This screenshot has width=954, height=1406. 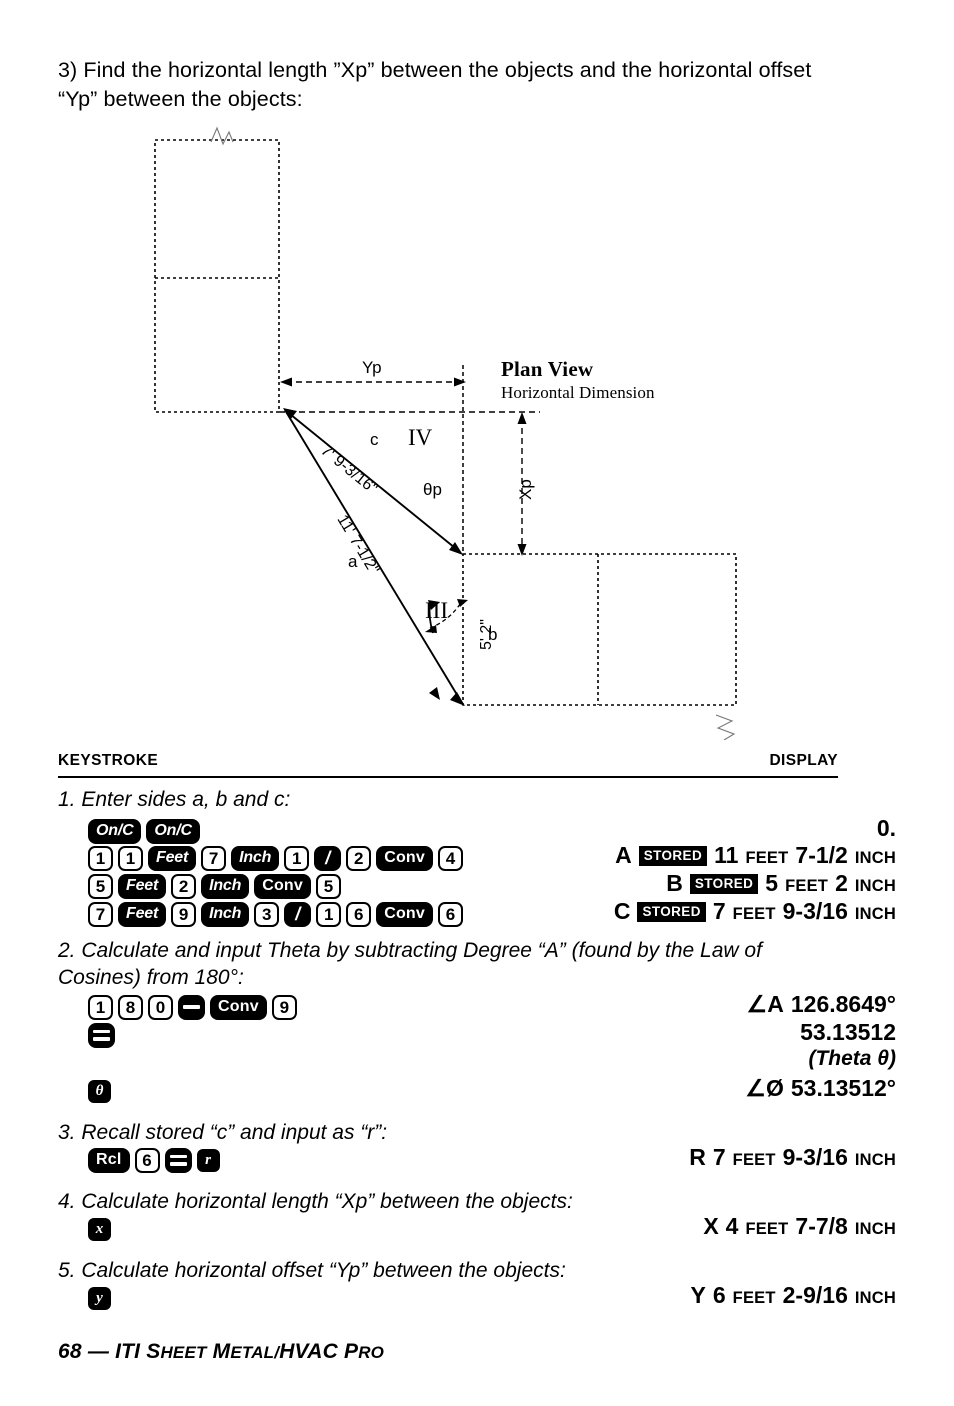 What do you see at coordinates (599, 629) in the screenshot?
I see `lower-object-outline` at bounding box center [599, 629].